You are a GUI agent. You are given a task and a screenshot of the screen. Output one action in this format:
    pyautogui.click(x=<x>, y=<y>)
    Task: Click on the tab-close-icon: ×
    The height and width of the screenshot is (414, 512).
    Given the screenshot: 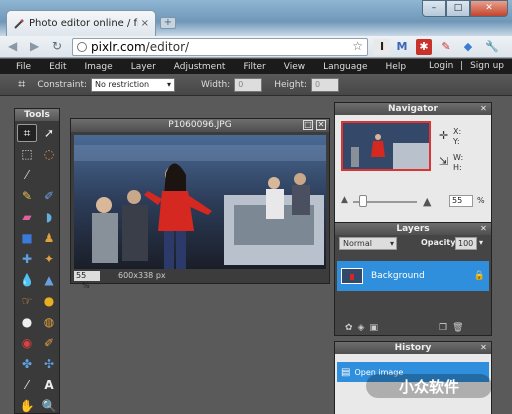 What is the action you would take?
    pyautogui.click(x=145, y=23)
    